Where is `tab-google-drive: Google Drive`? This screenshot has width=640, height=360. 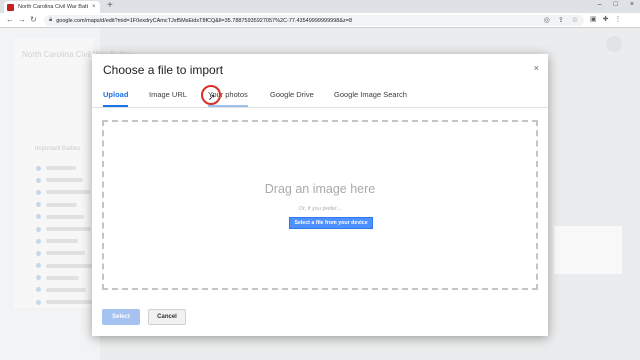 tab-google-drive: Google Drive is located at coordinates (292, 97).